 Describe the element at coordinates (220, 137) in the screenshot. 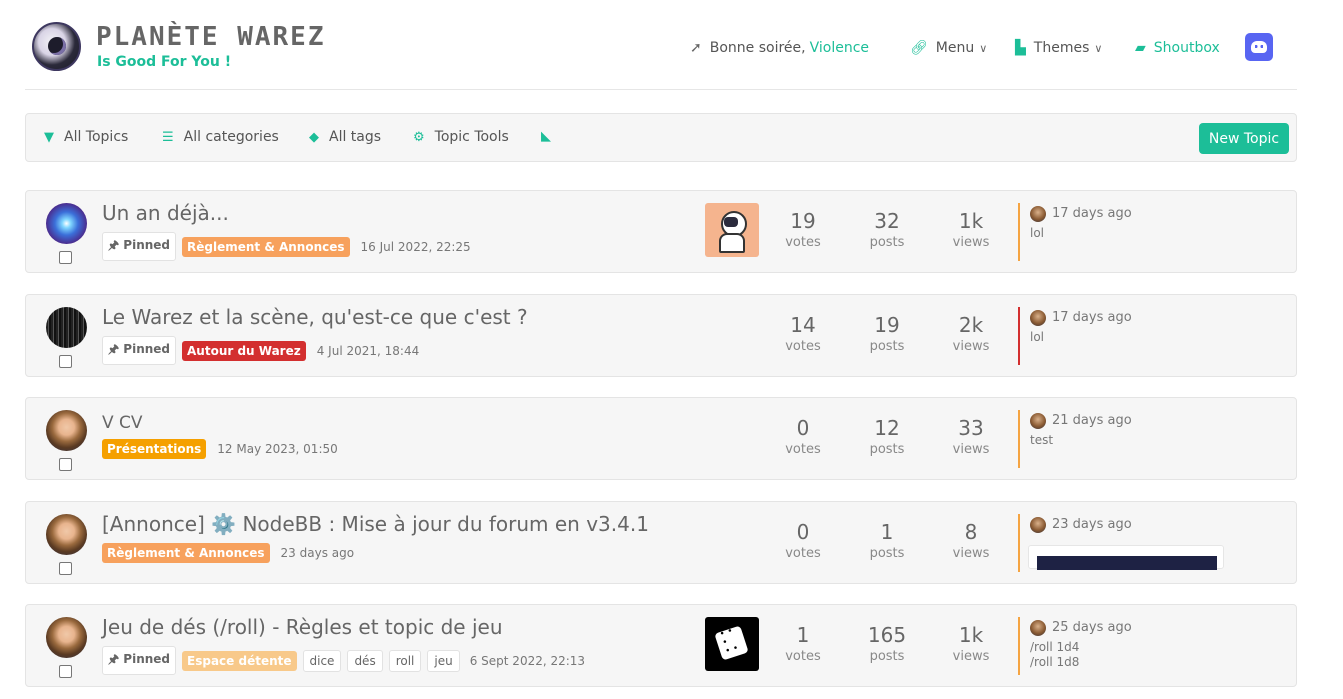

I see `all-categories-filter: ☰ All categories` at that location.